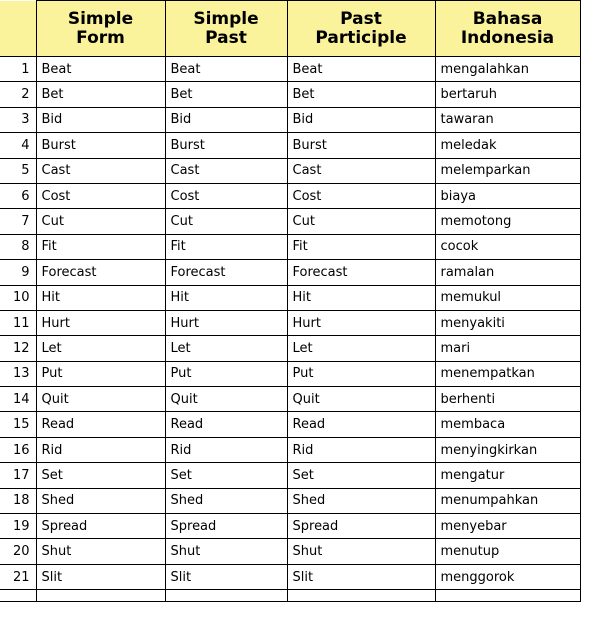  What do you see at coordinates (225, 450) in the screenshot?
I see `simple-past-cell: Rid` at bounding box center [225, 450].